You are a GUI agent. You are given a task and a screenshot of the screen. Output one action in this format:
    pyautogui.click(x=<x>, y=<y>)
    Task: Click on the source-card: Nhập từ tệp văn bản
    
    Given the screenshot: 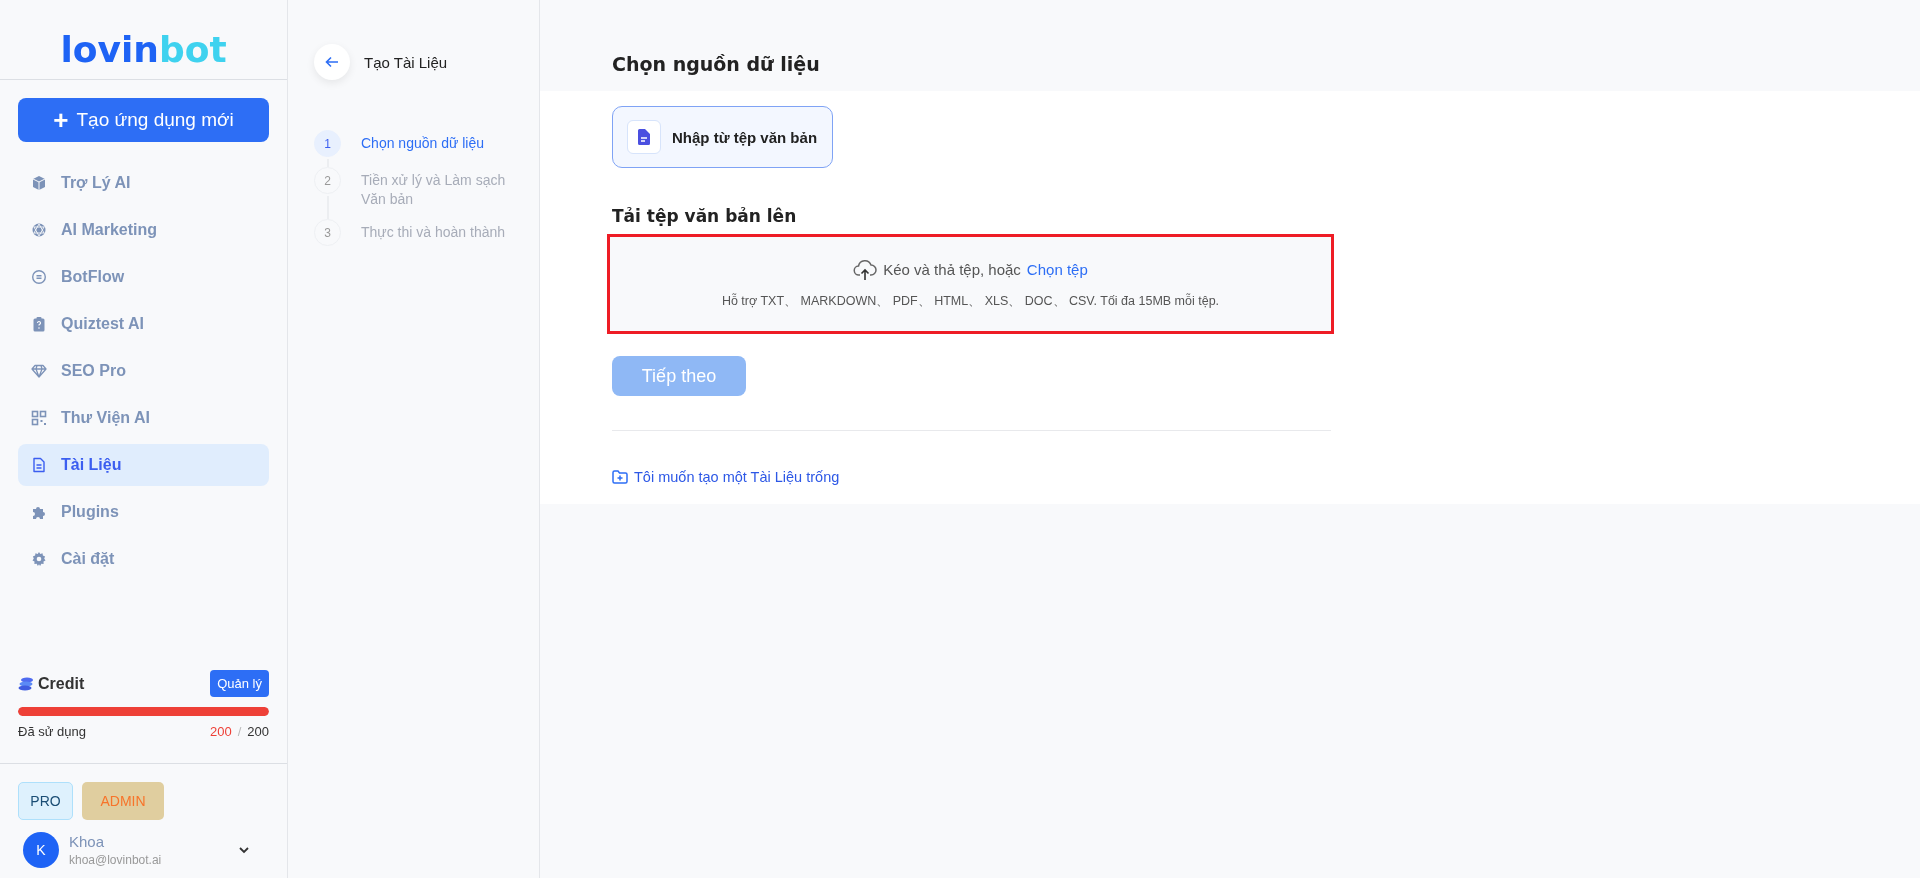 What is the action you would take?
    pyautogui.click(x=722, y=137)
    